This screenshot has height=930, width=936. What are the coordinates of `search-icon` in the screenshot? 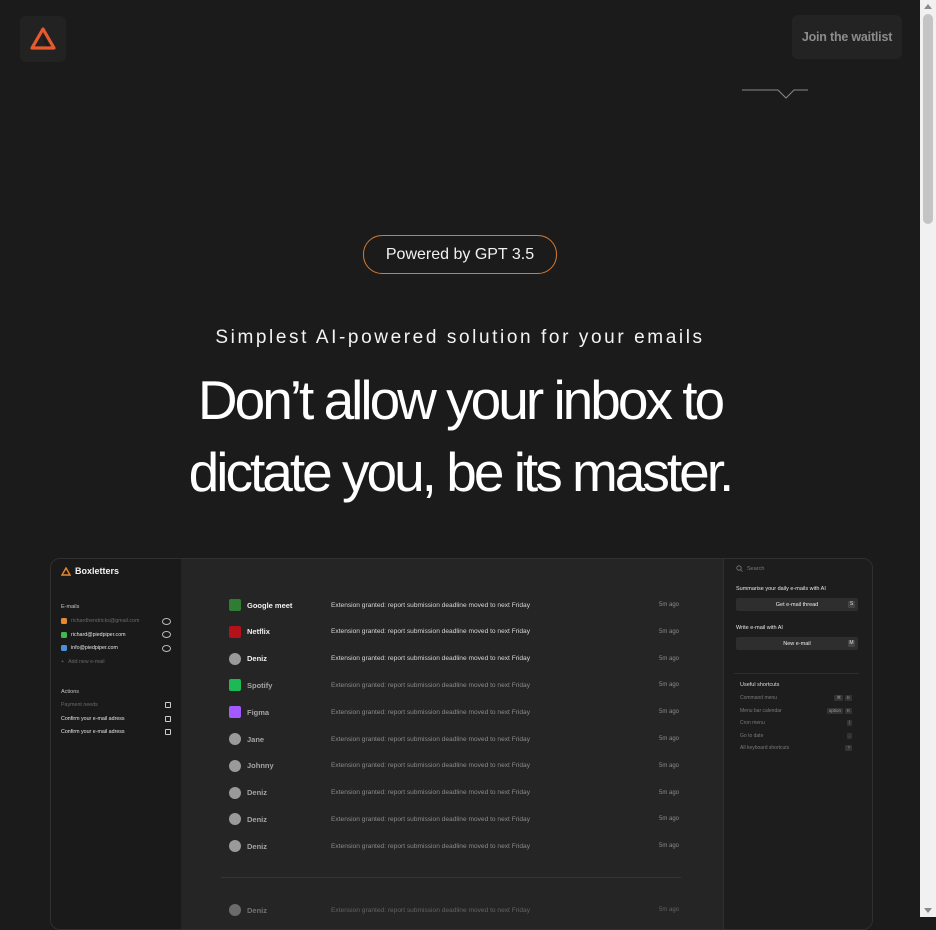 It's located at (739, 568).